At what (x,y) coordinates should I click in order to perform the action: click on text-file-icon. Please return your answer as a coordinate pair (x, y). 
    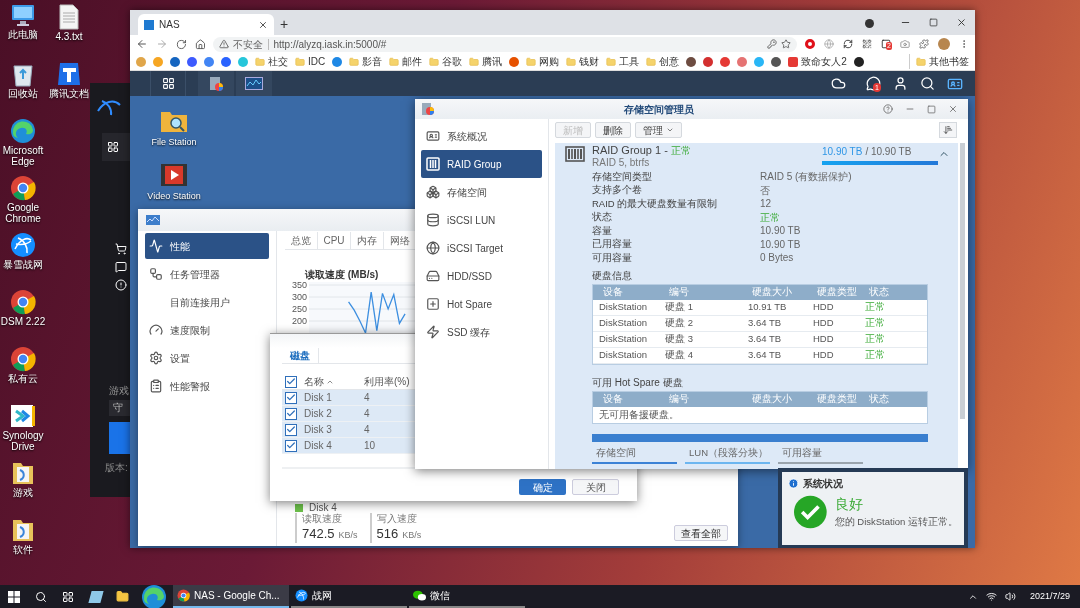
    Looking at the image, I should click on (69, 17).